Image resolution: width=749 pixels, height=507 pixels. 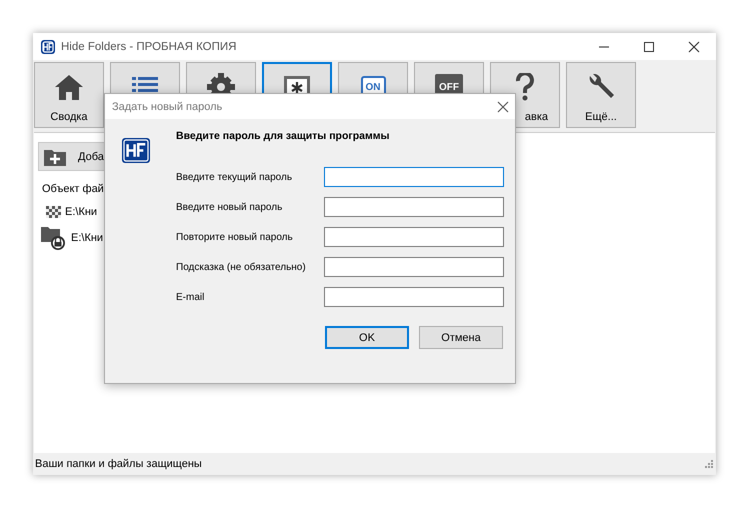 What do you see at coordinates (72, 189) in the screenshot?
I see `column-header: Объект фай` at bounding box center [72, 189].